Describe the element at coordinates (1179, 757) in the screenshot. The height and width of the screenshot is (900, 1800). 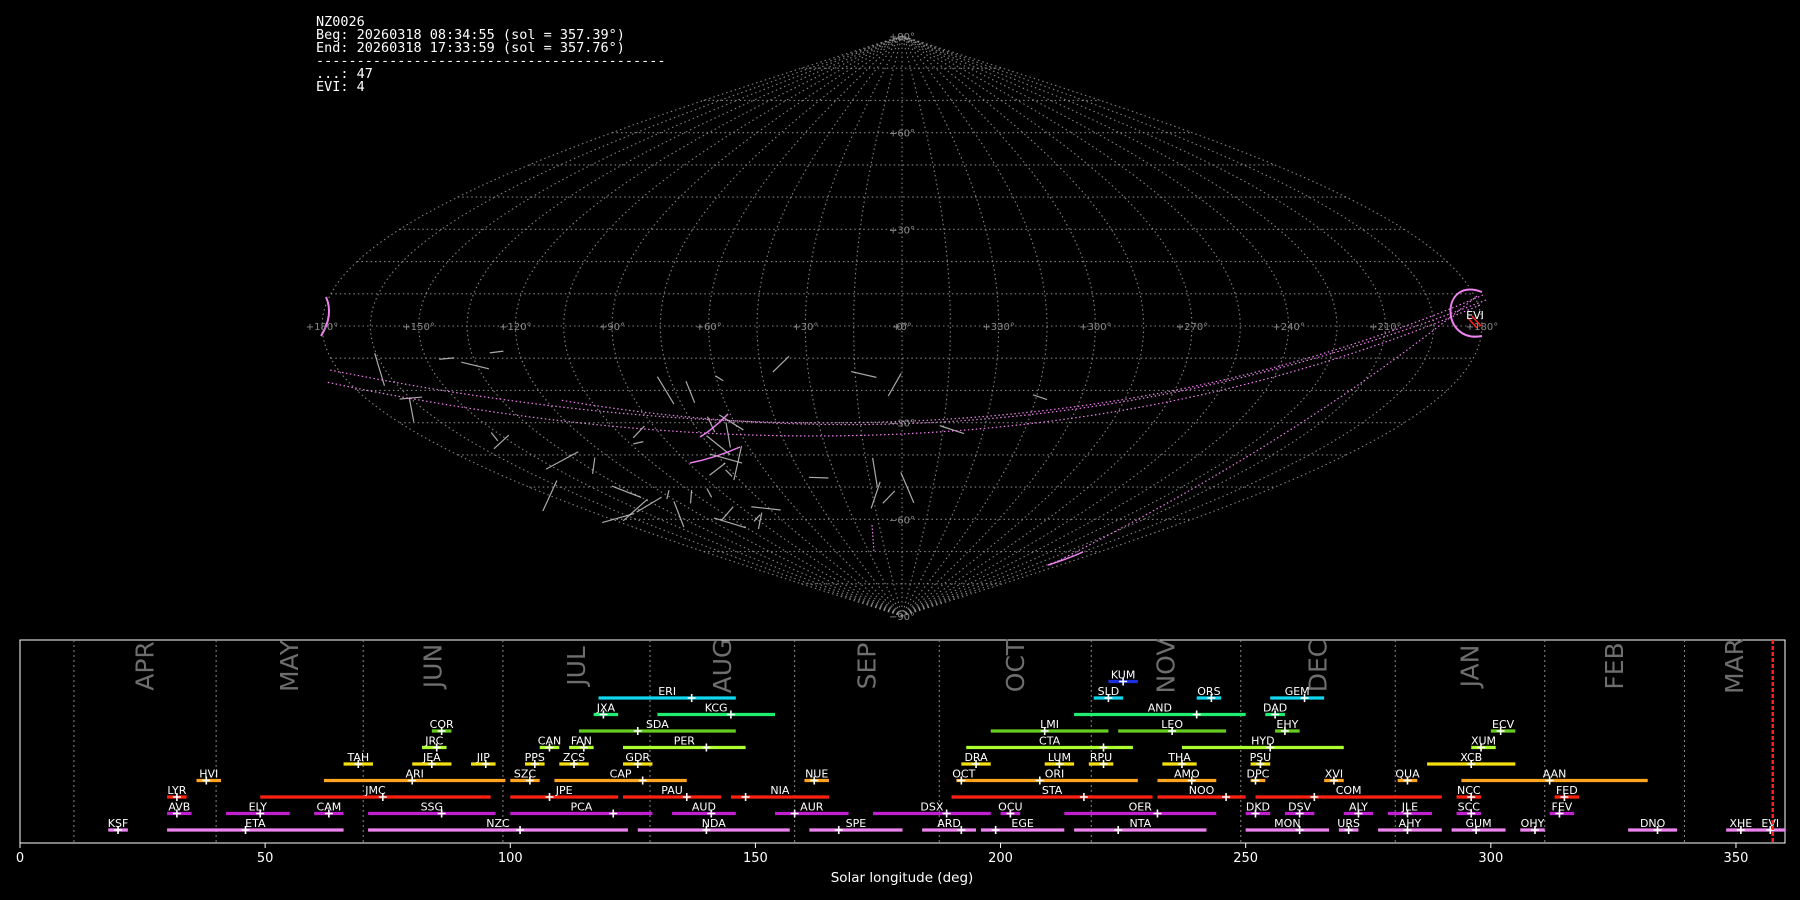
I see `shower-label-tha: THA` at that location.